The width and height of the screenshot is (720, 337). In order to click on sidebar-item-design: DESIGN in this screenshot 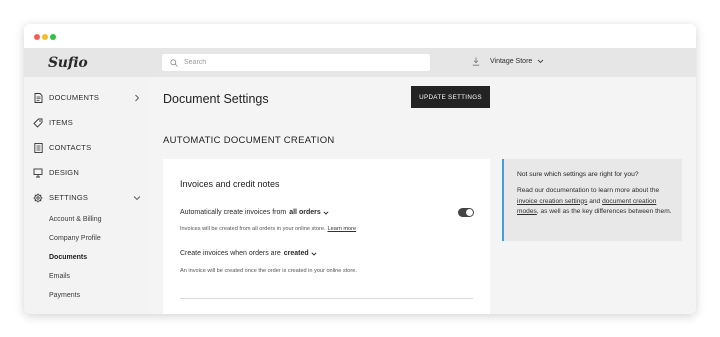, I will do `click(87, 172)`.